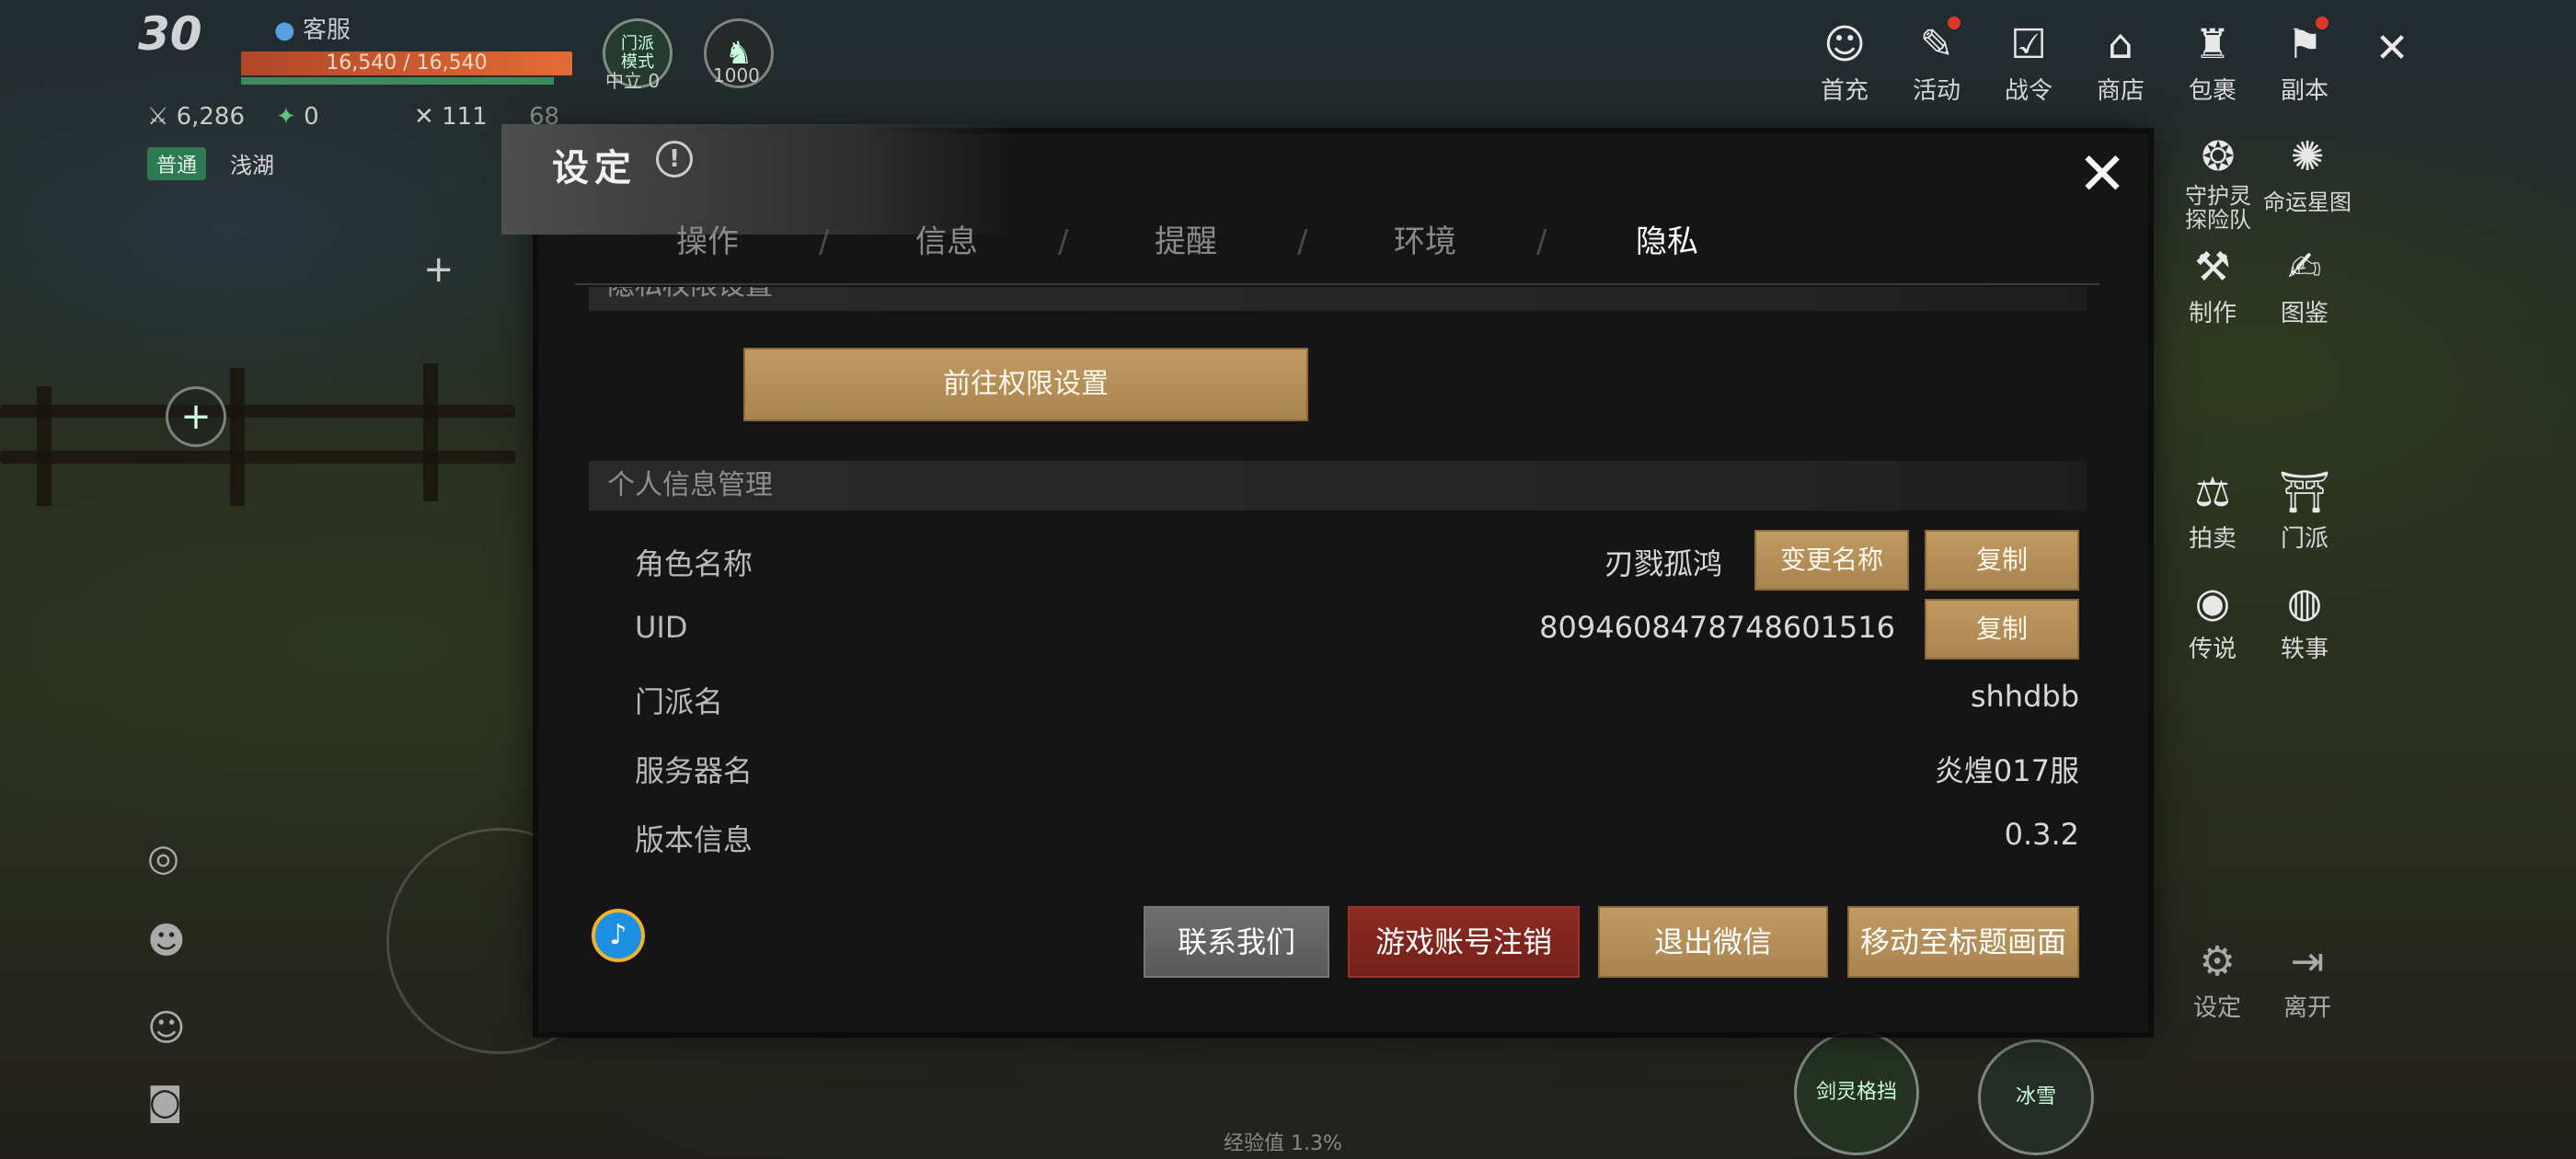 Image resolution: width=2576 pixels, height=1159 pixels. I want to click on crossed-swords-icon: ✕, so click(2392, 48).